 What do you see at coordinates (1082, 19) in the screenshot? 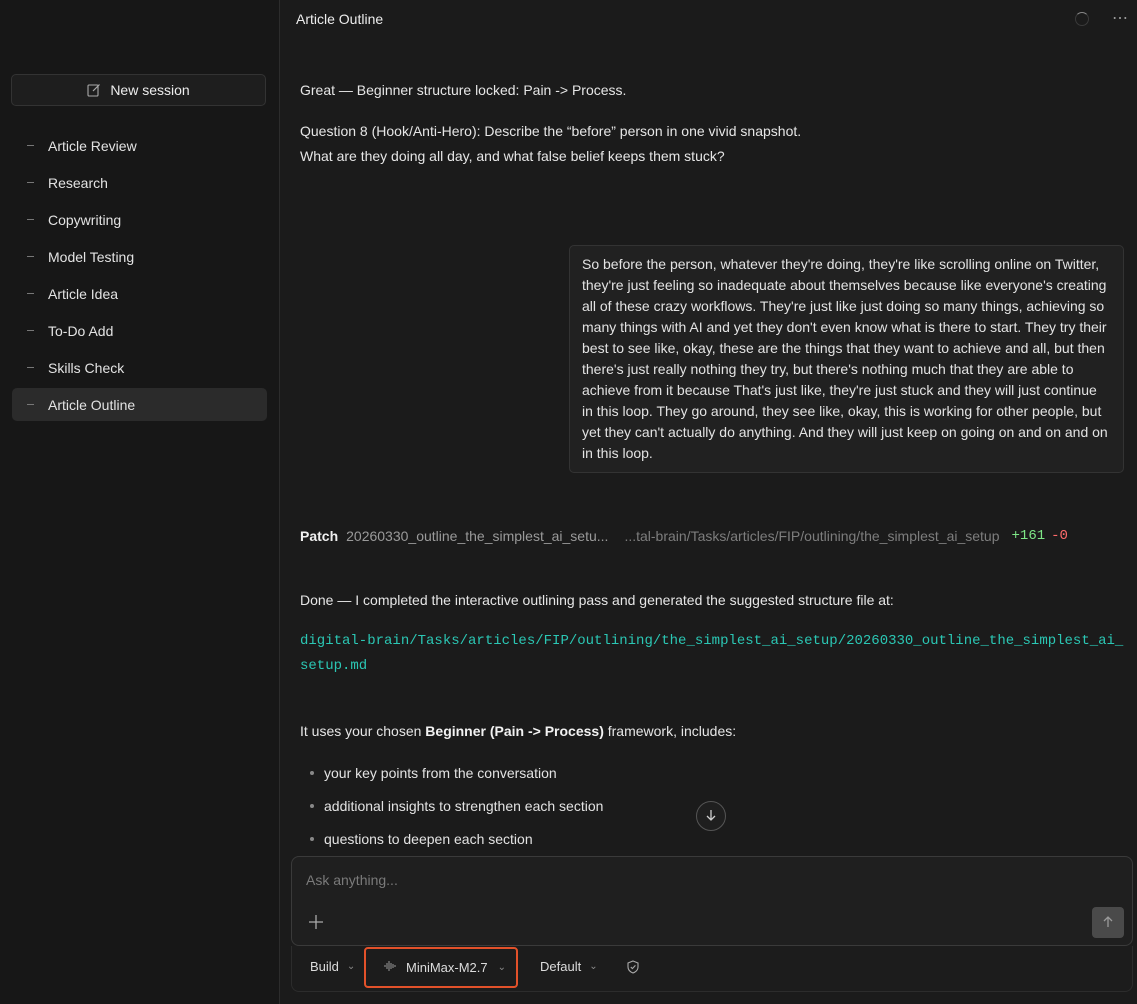
I see `loading-spinner-icon` at bounding box center [1082, 19].